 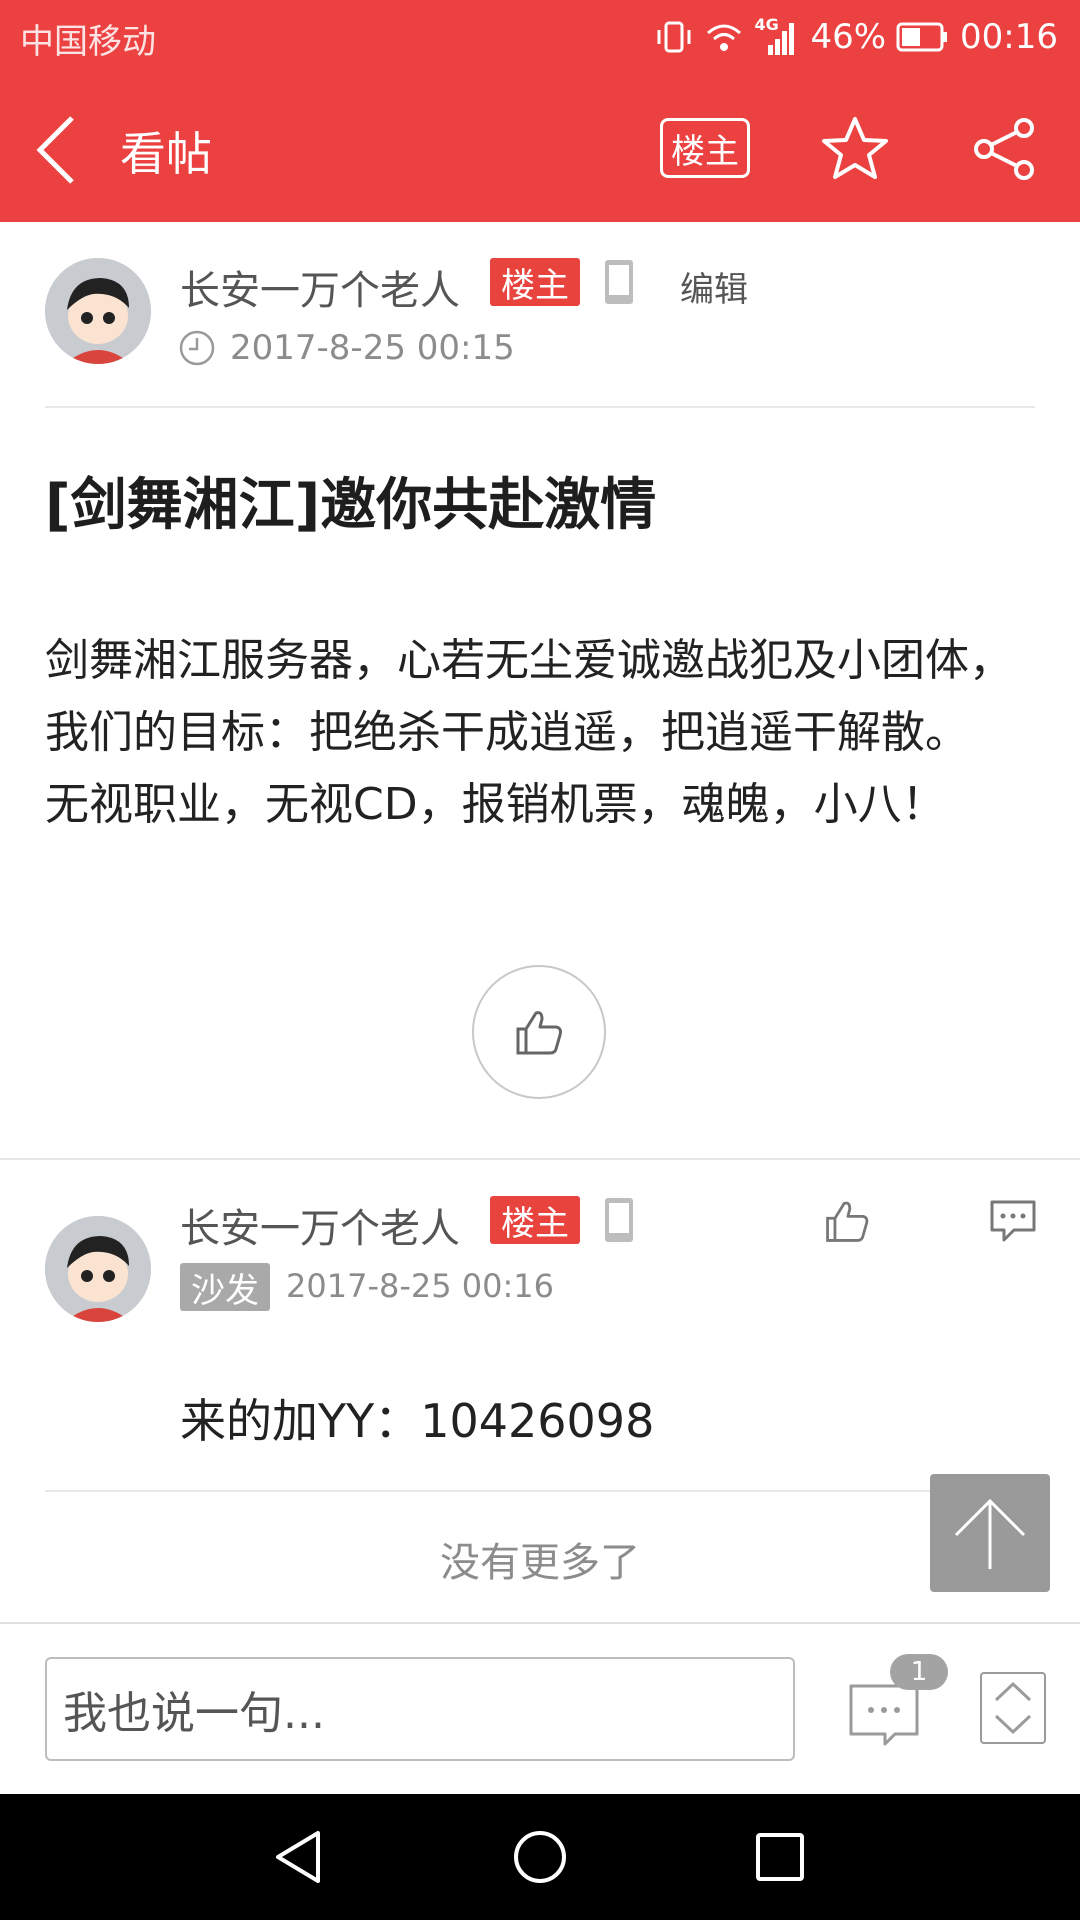 I want to click on author-avatar, so click(x=98, y=311).